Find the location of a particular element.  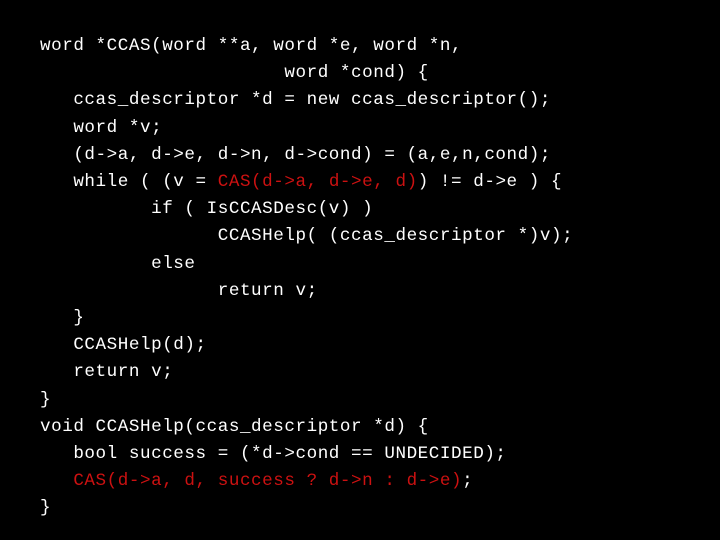

code-token: word *CCAS(word **a, word *e, word *n, is located at coordinates (251, 46).